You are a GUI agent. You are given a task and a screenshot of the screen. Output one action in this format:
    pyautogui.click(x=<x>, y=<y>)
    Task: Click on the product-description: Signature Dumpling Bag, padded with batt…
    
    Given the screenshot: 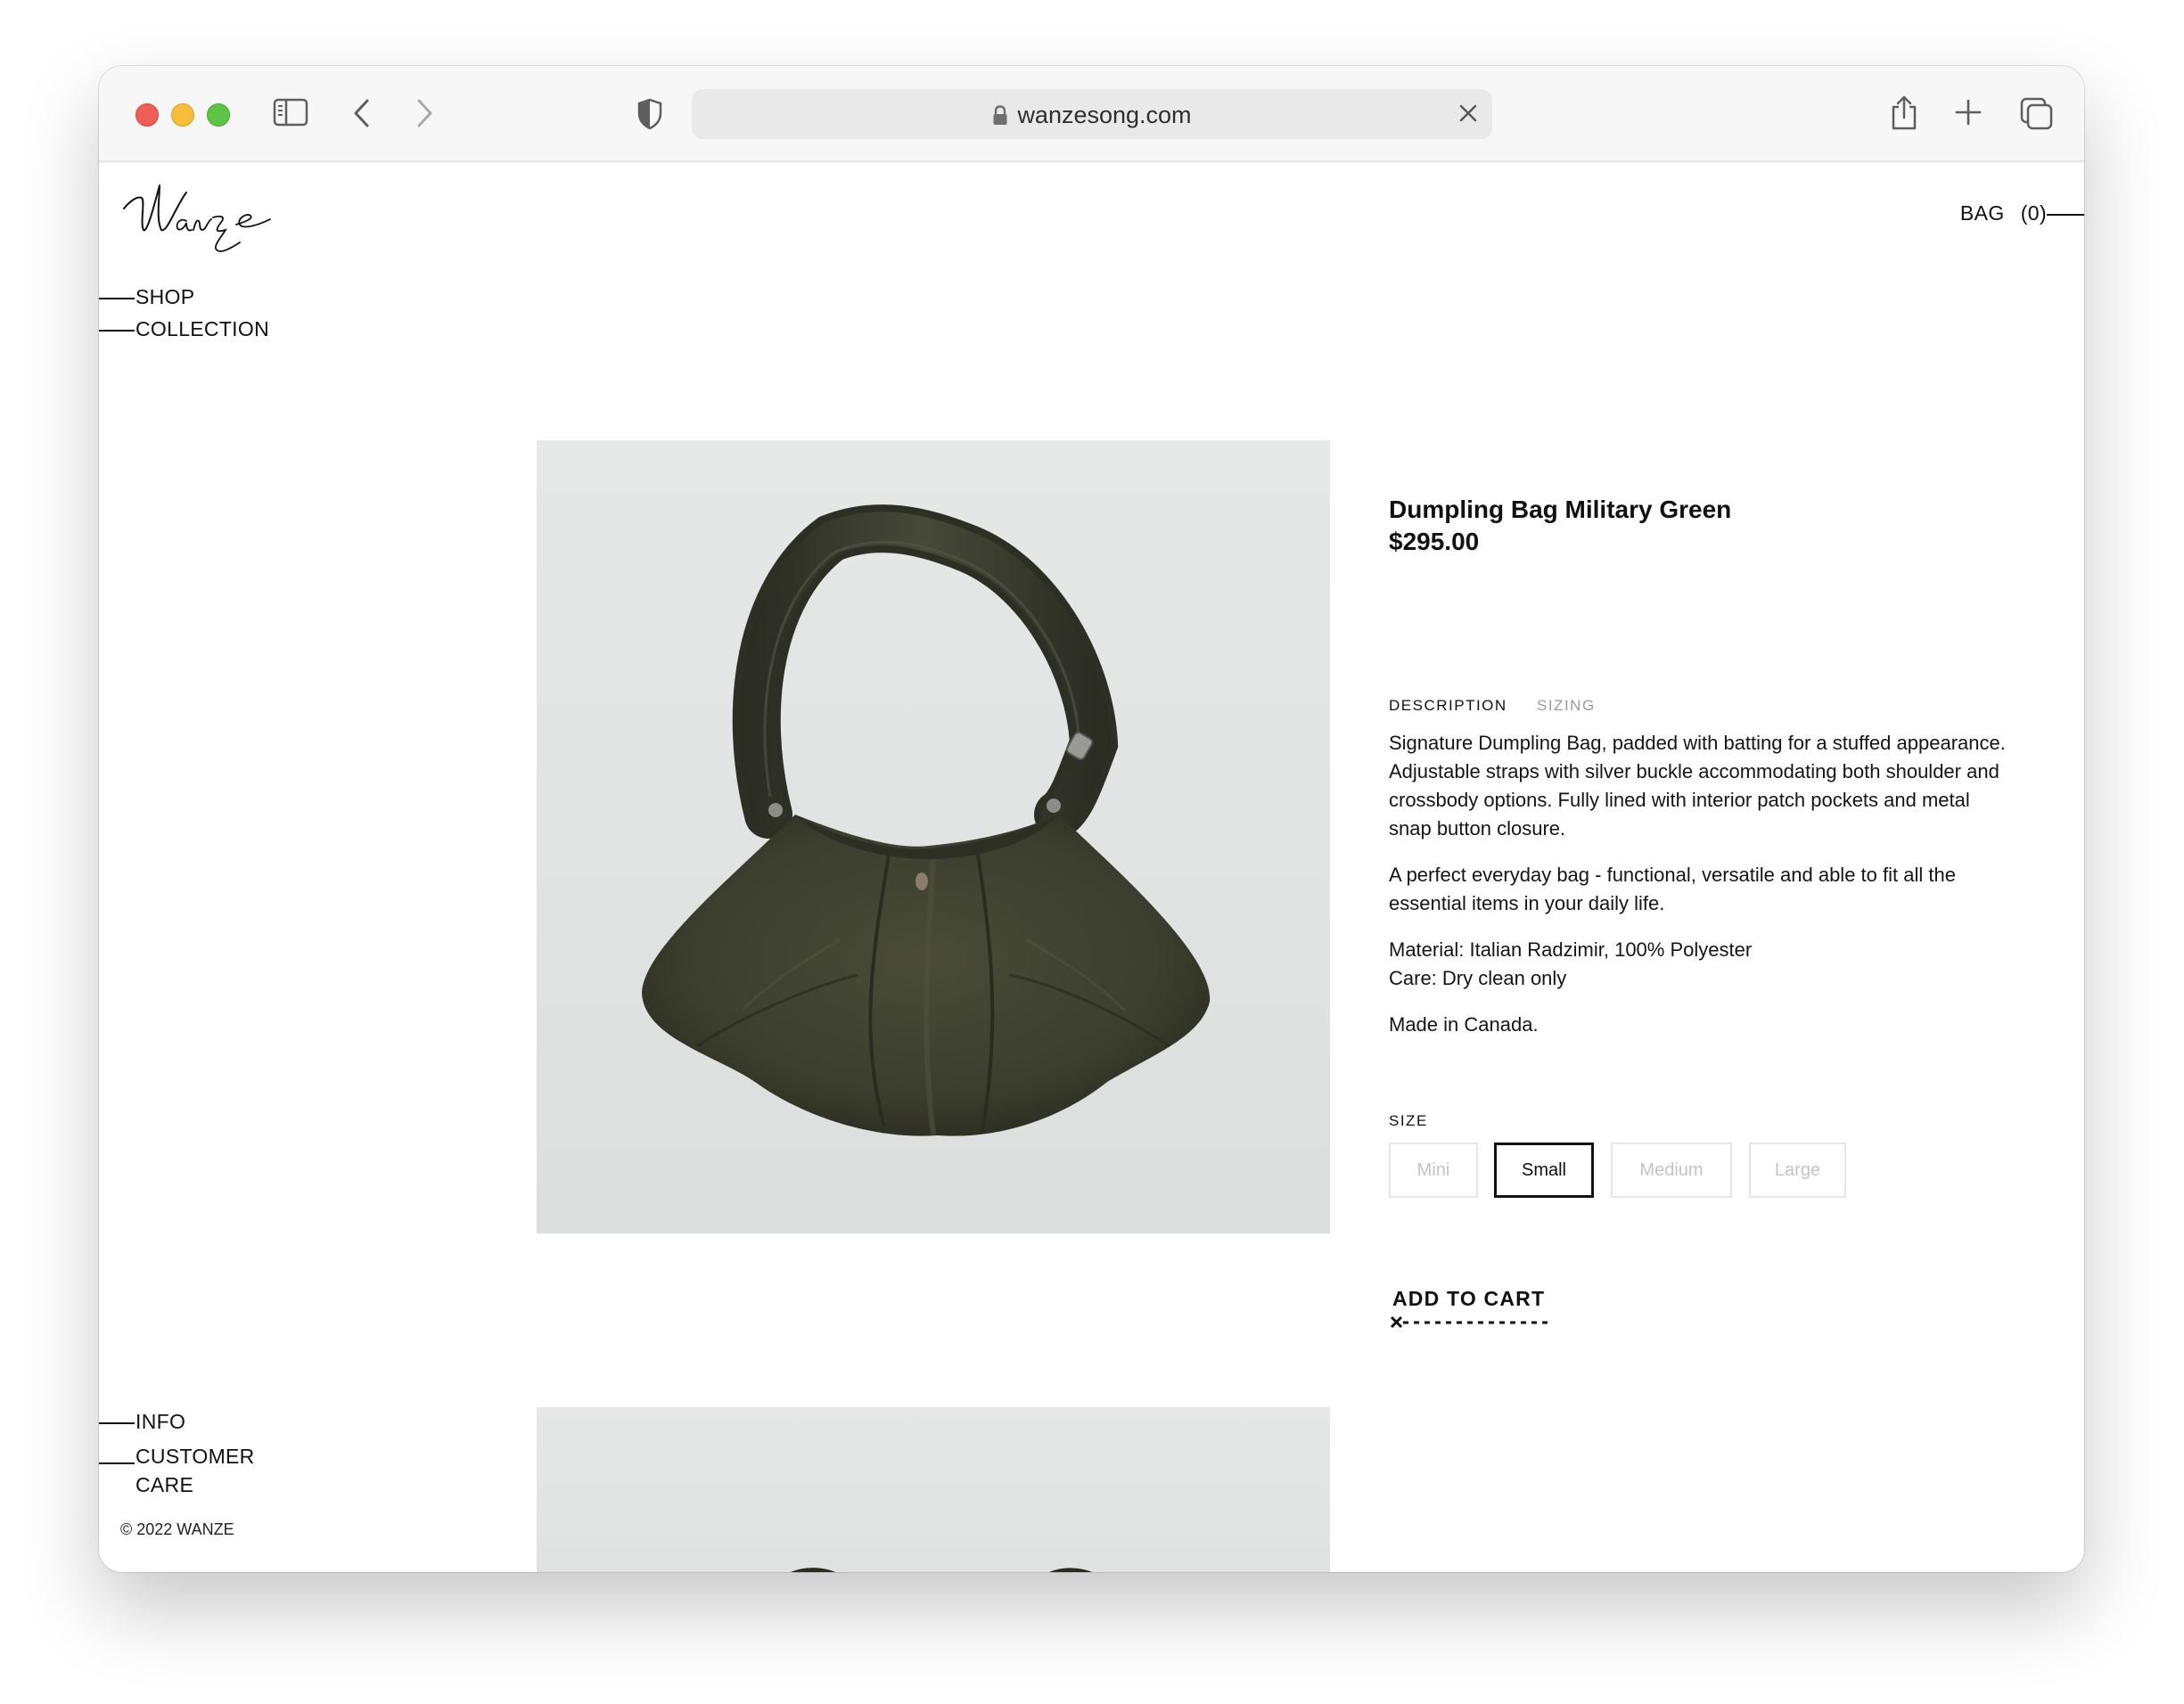 What is the action you would take?
    pyautogui.click(x=1701, y=893)
    